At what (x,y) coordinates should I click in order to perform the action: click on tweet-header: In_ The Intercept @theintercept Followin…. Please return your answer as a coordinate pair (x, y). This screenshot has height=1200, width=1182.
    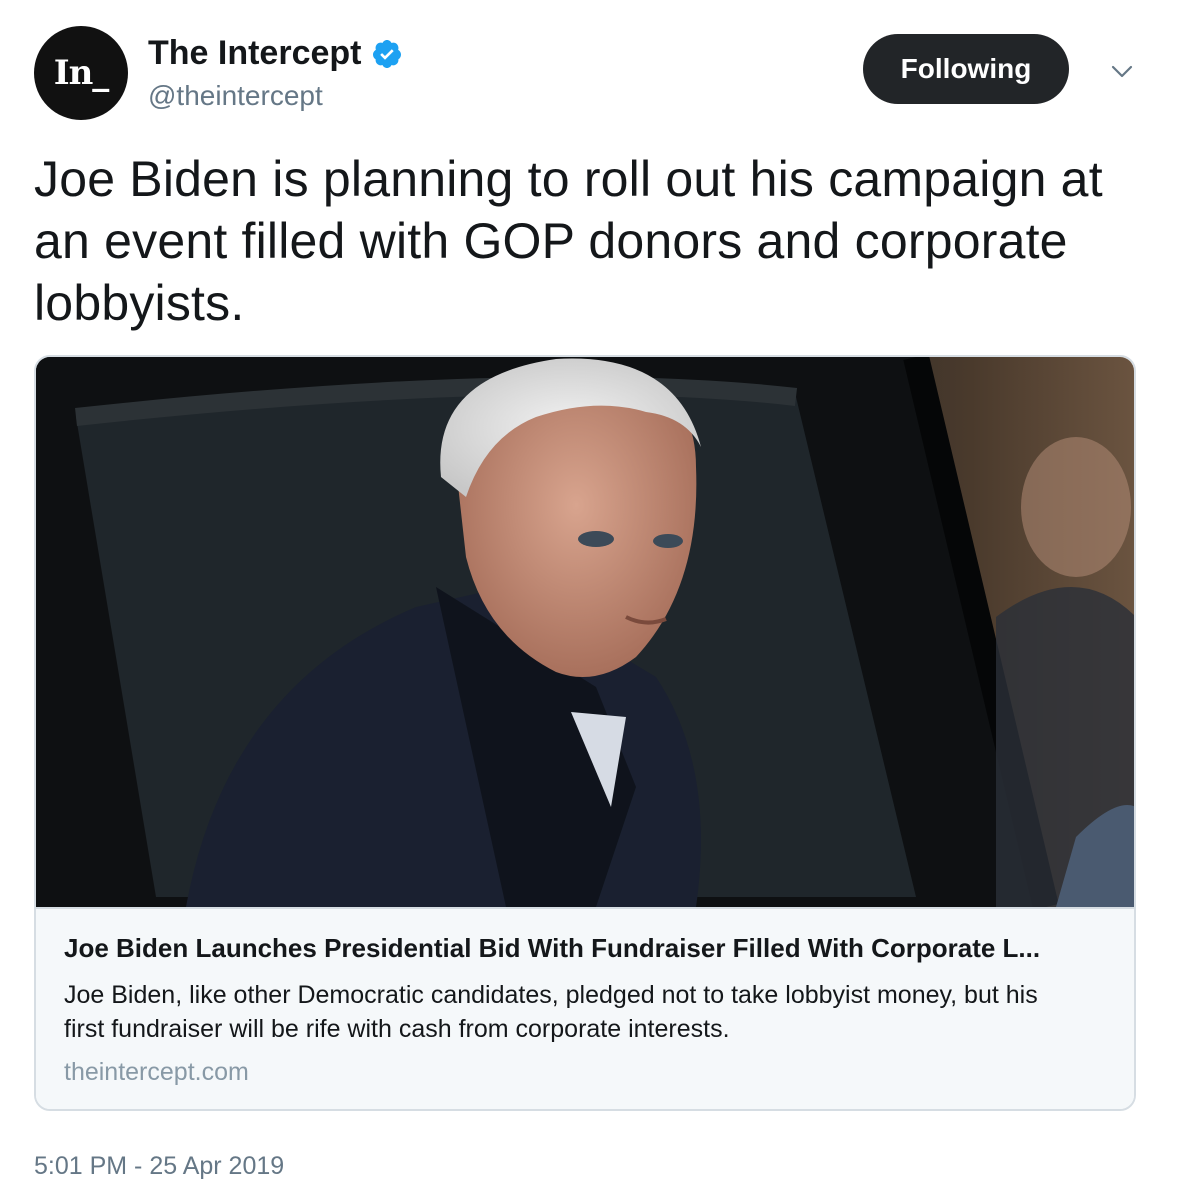
    Looking at the image, I should click on (594, 76).